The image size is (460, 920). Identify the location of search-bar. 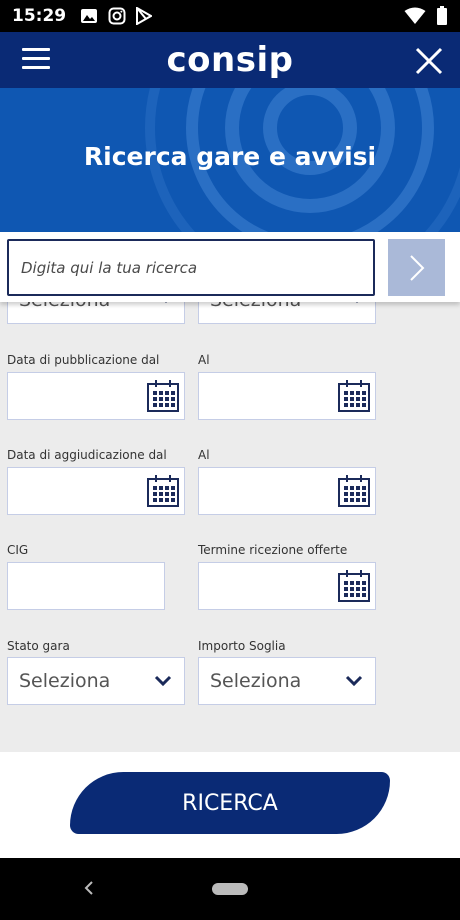
(230, 267).